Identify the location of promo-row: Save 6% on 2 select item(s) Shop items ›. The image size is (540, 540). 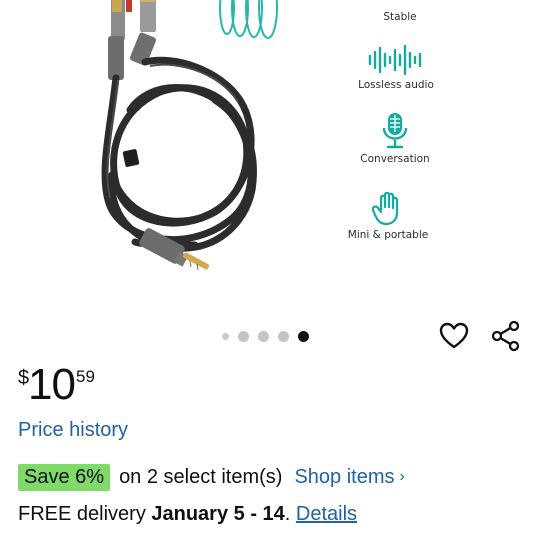
(211, 477).